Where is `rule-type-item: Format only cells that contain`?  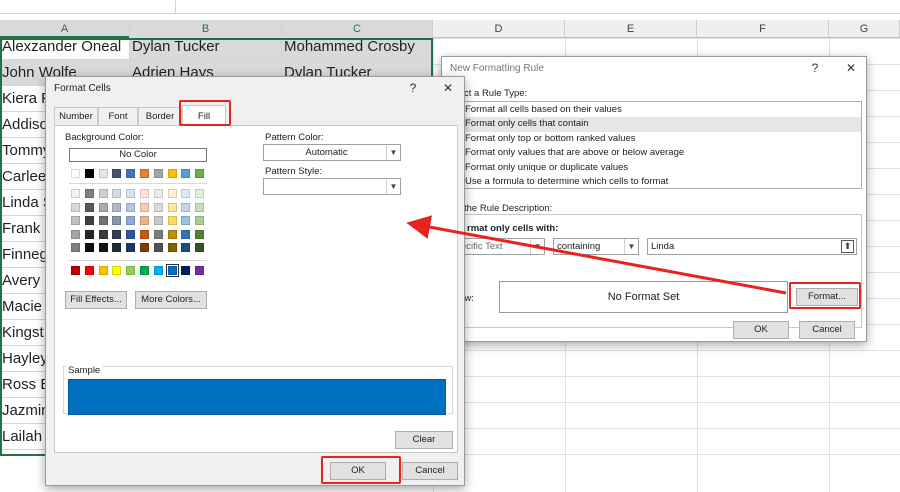
rule-type-item: Format only cells that contain is located at coordinates (652, 124).